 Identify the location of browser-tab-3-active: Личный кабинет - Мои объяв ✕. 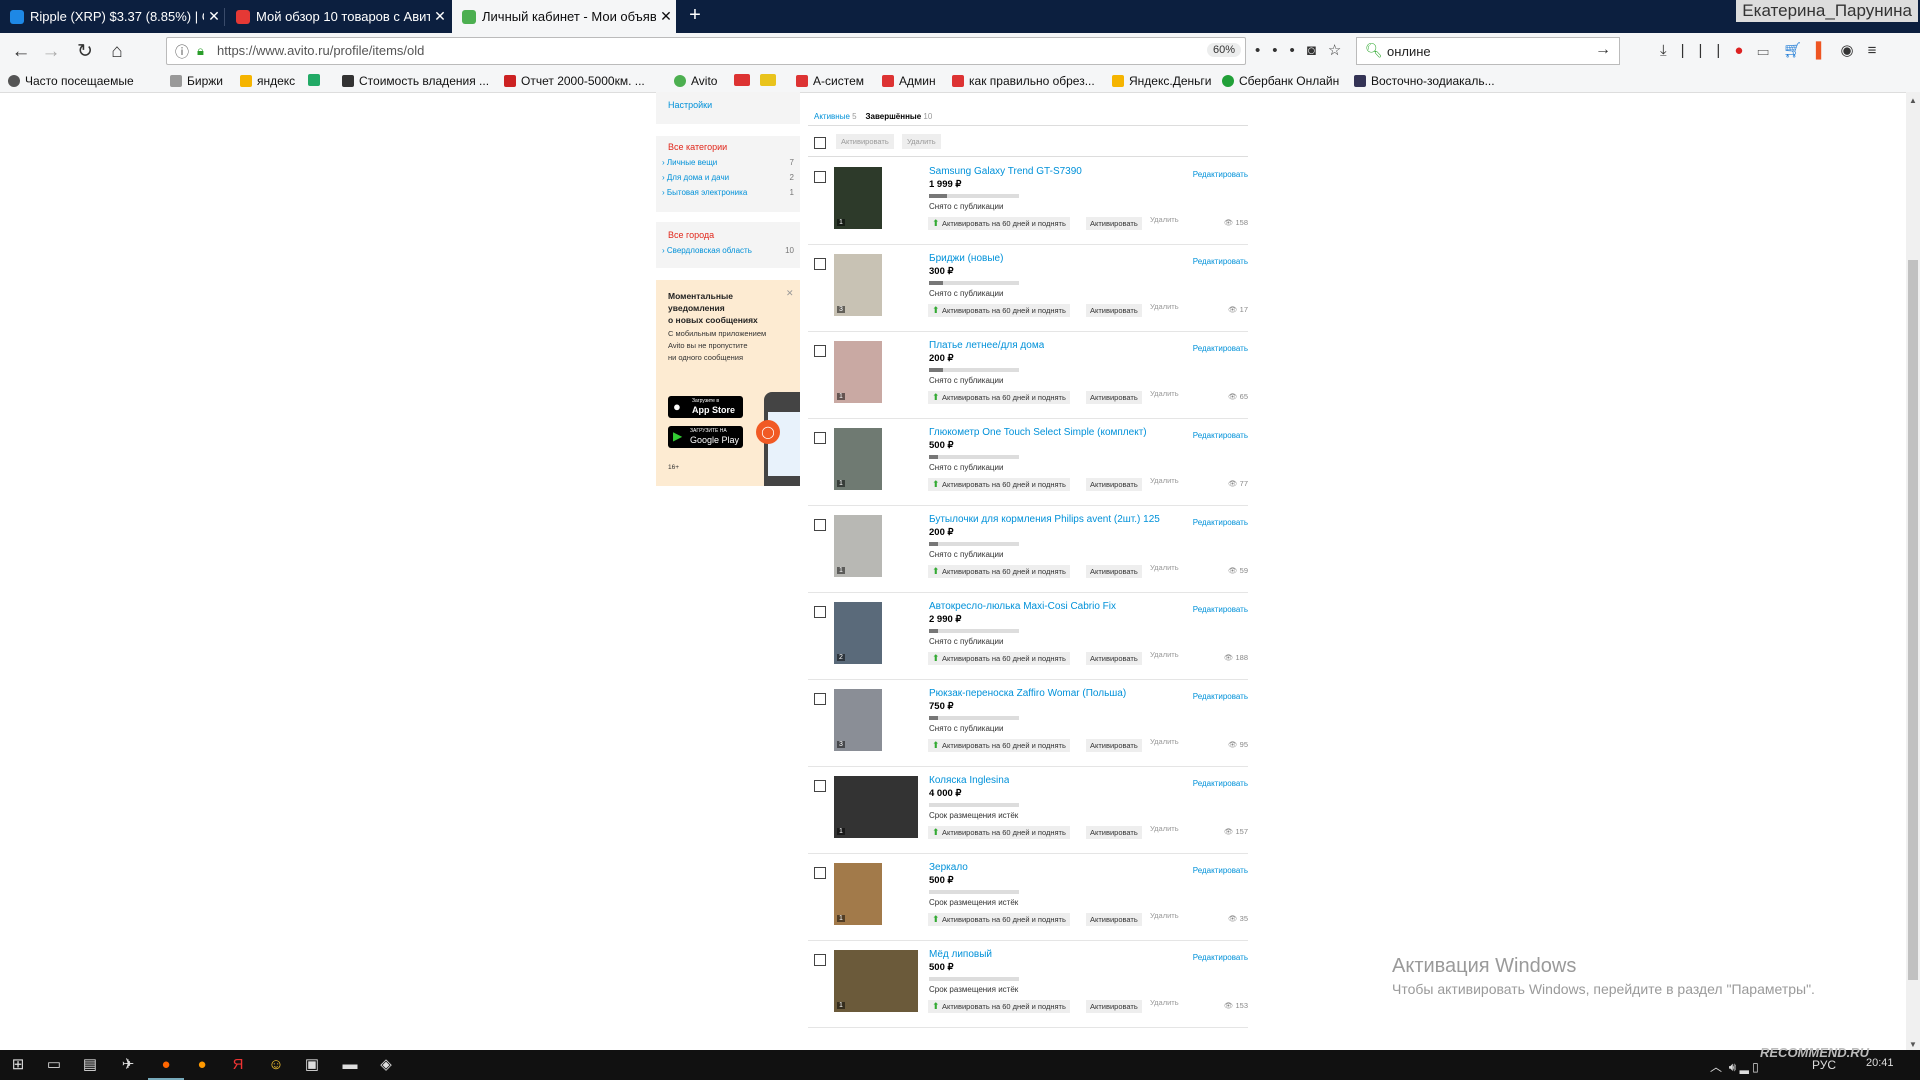
(564, 16).